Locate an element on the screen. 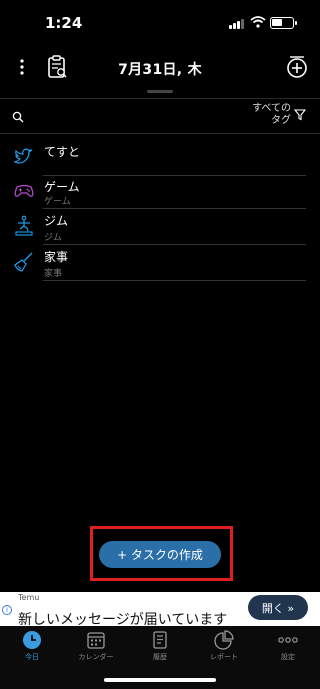  tab-label: 設定 is located at coordinates (288, 657).